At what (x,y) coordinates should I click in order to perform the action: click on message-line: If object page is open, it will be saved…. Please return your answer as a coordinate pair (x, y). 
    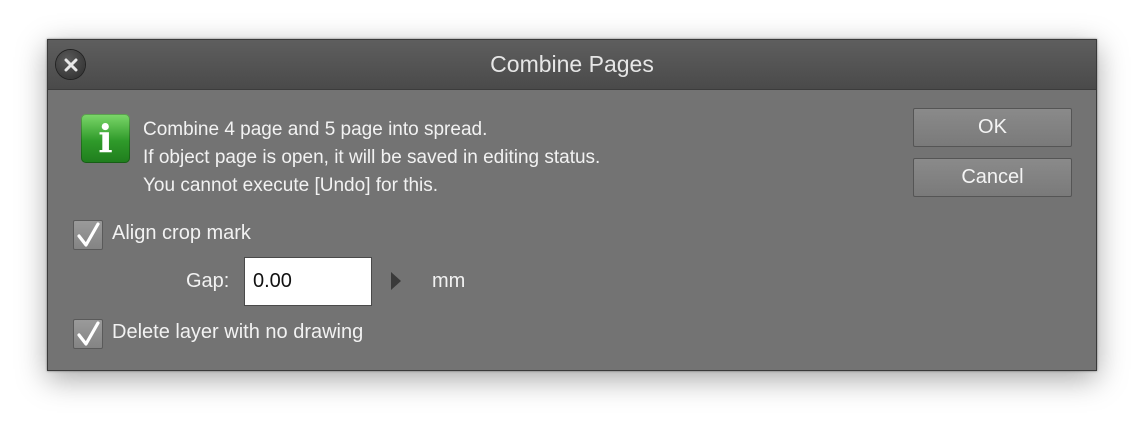
    Looking at the image, I should click on (372, 157).